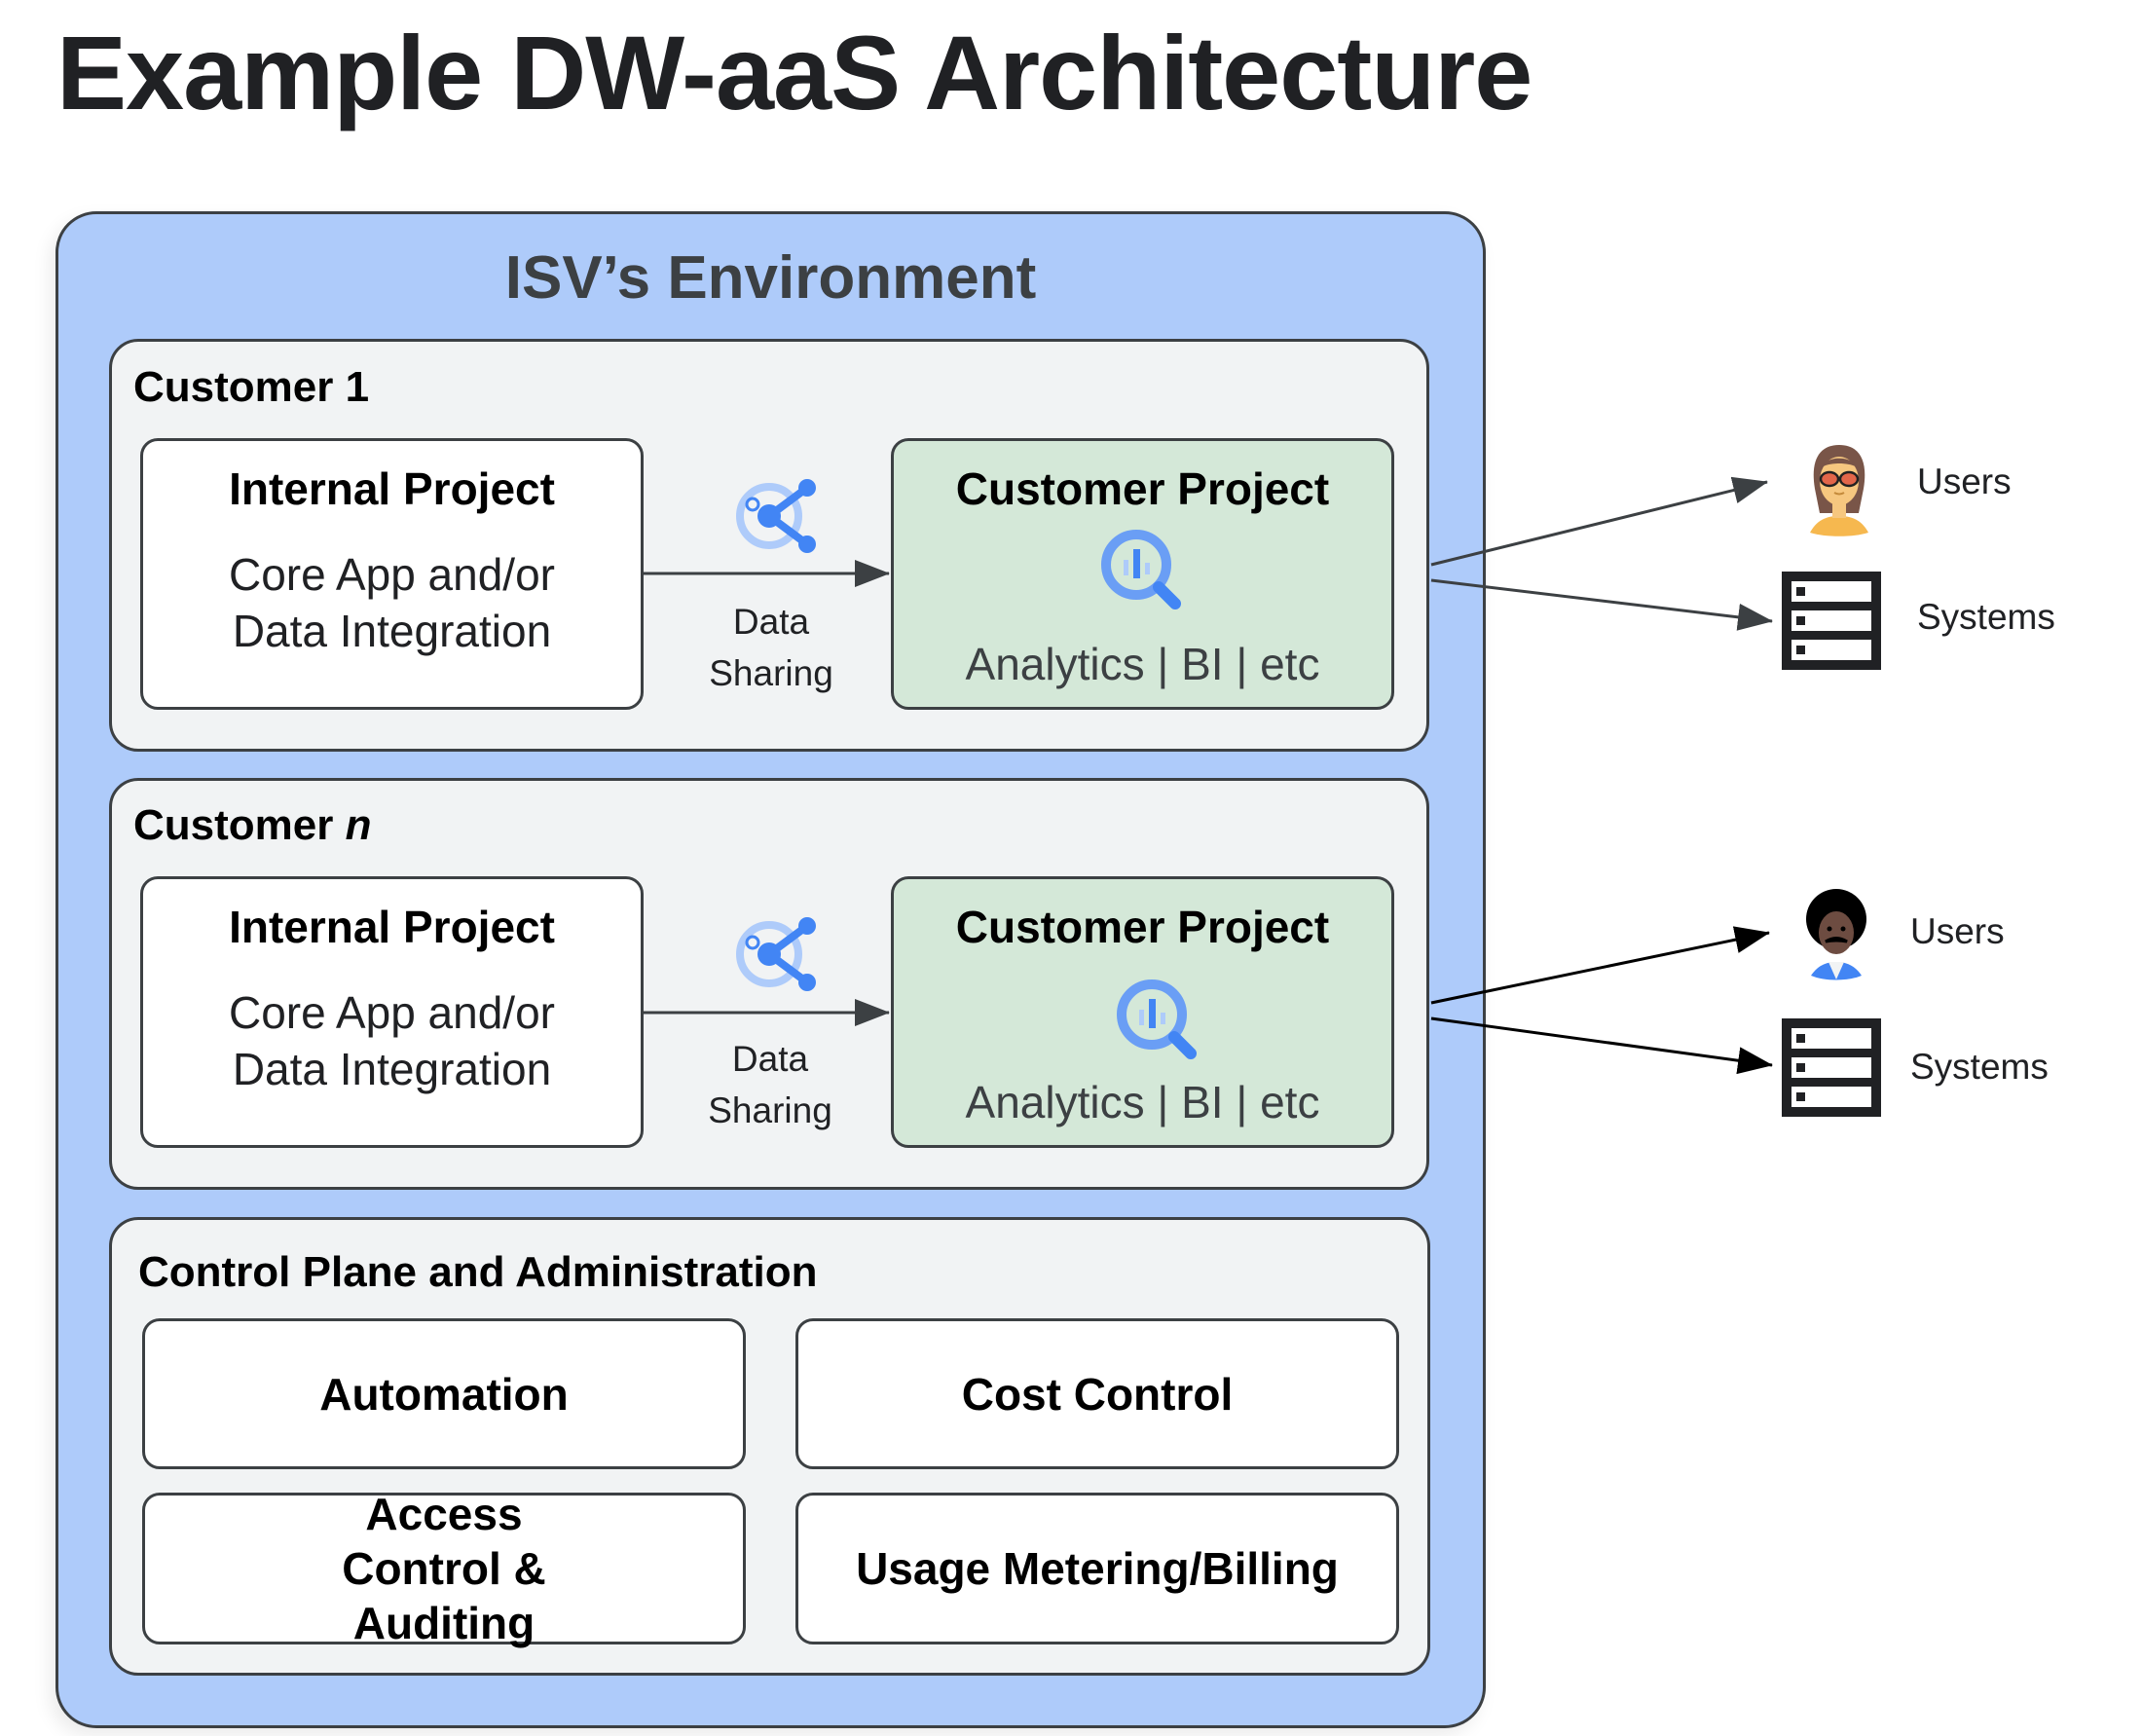 The image size is (2142, 1736). What do you see at coordinates (1836, 934) in the screenshot?
I see `user-avatar-man-icon` at bounding box center [1836, 934].